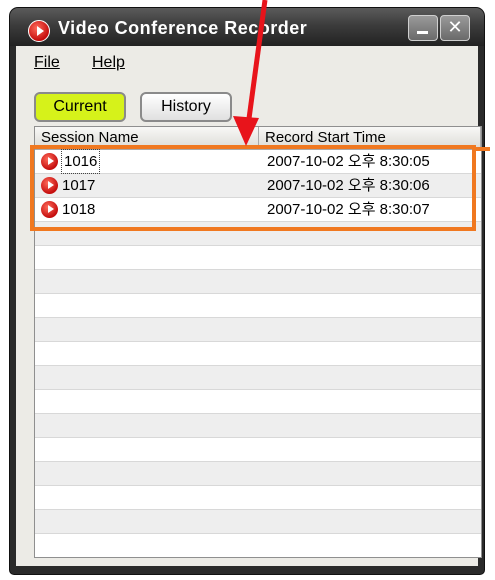 Image resolution: width=495 pixels, height=580 pixels. What do you see at coordinates (183, 28) in the screenshot?
I see `window-title: Video Conference Recorder` at bounding box center [183, 28].